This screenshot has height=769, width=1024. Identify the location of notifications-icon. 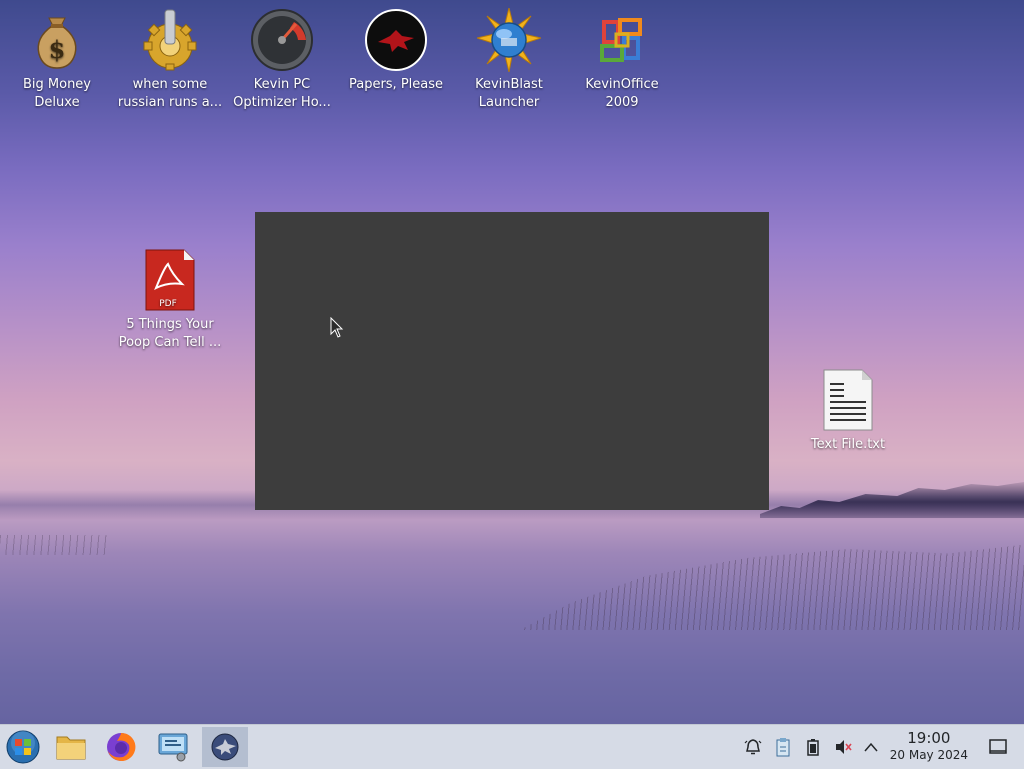
(753, 747).